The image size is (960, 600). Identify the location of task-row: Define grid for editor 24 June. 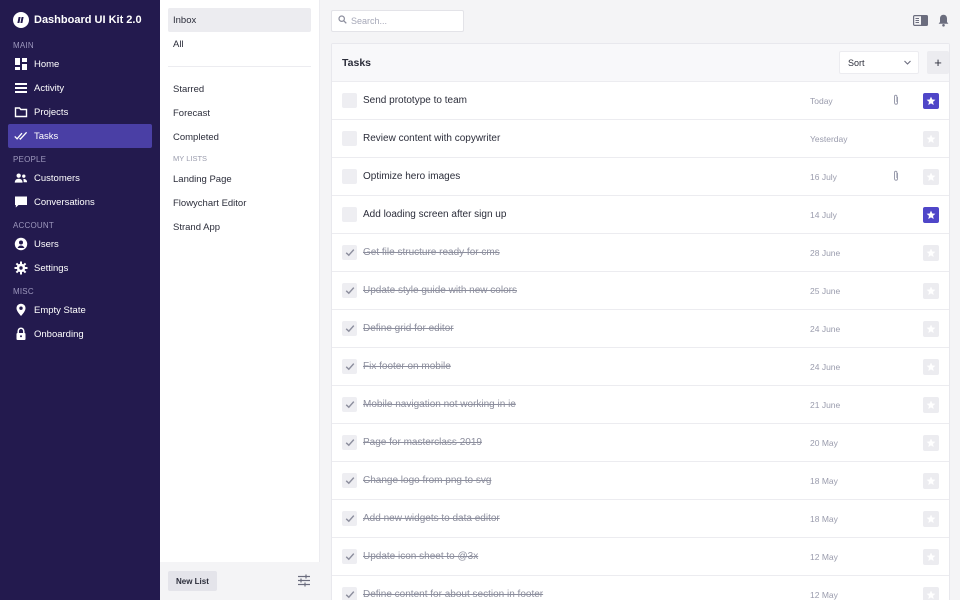
(640, 329).